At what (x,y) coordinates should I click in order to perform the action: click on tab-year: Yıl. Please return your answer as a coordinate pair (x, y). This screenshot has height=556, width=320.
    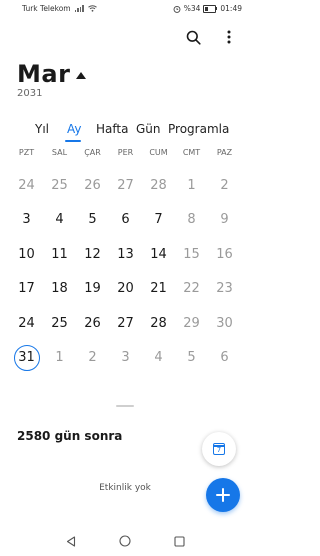
    Looking at the image, I should click on (42, 129).